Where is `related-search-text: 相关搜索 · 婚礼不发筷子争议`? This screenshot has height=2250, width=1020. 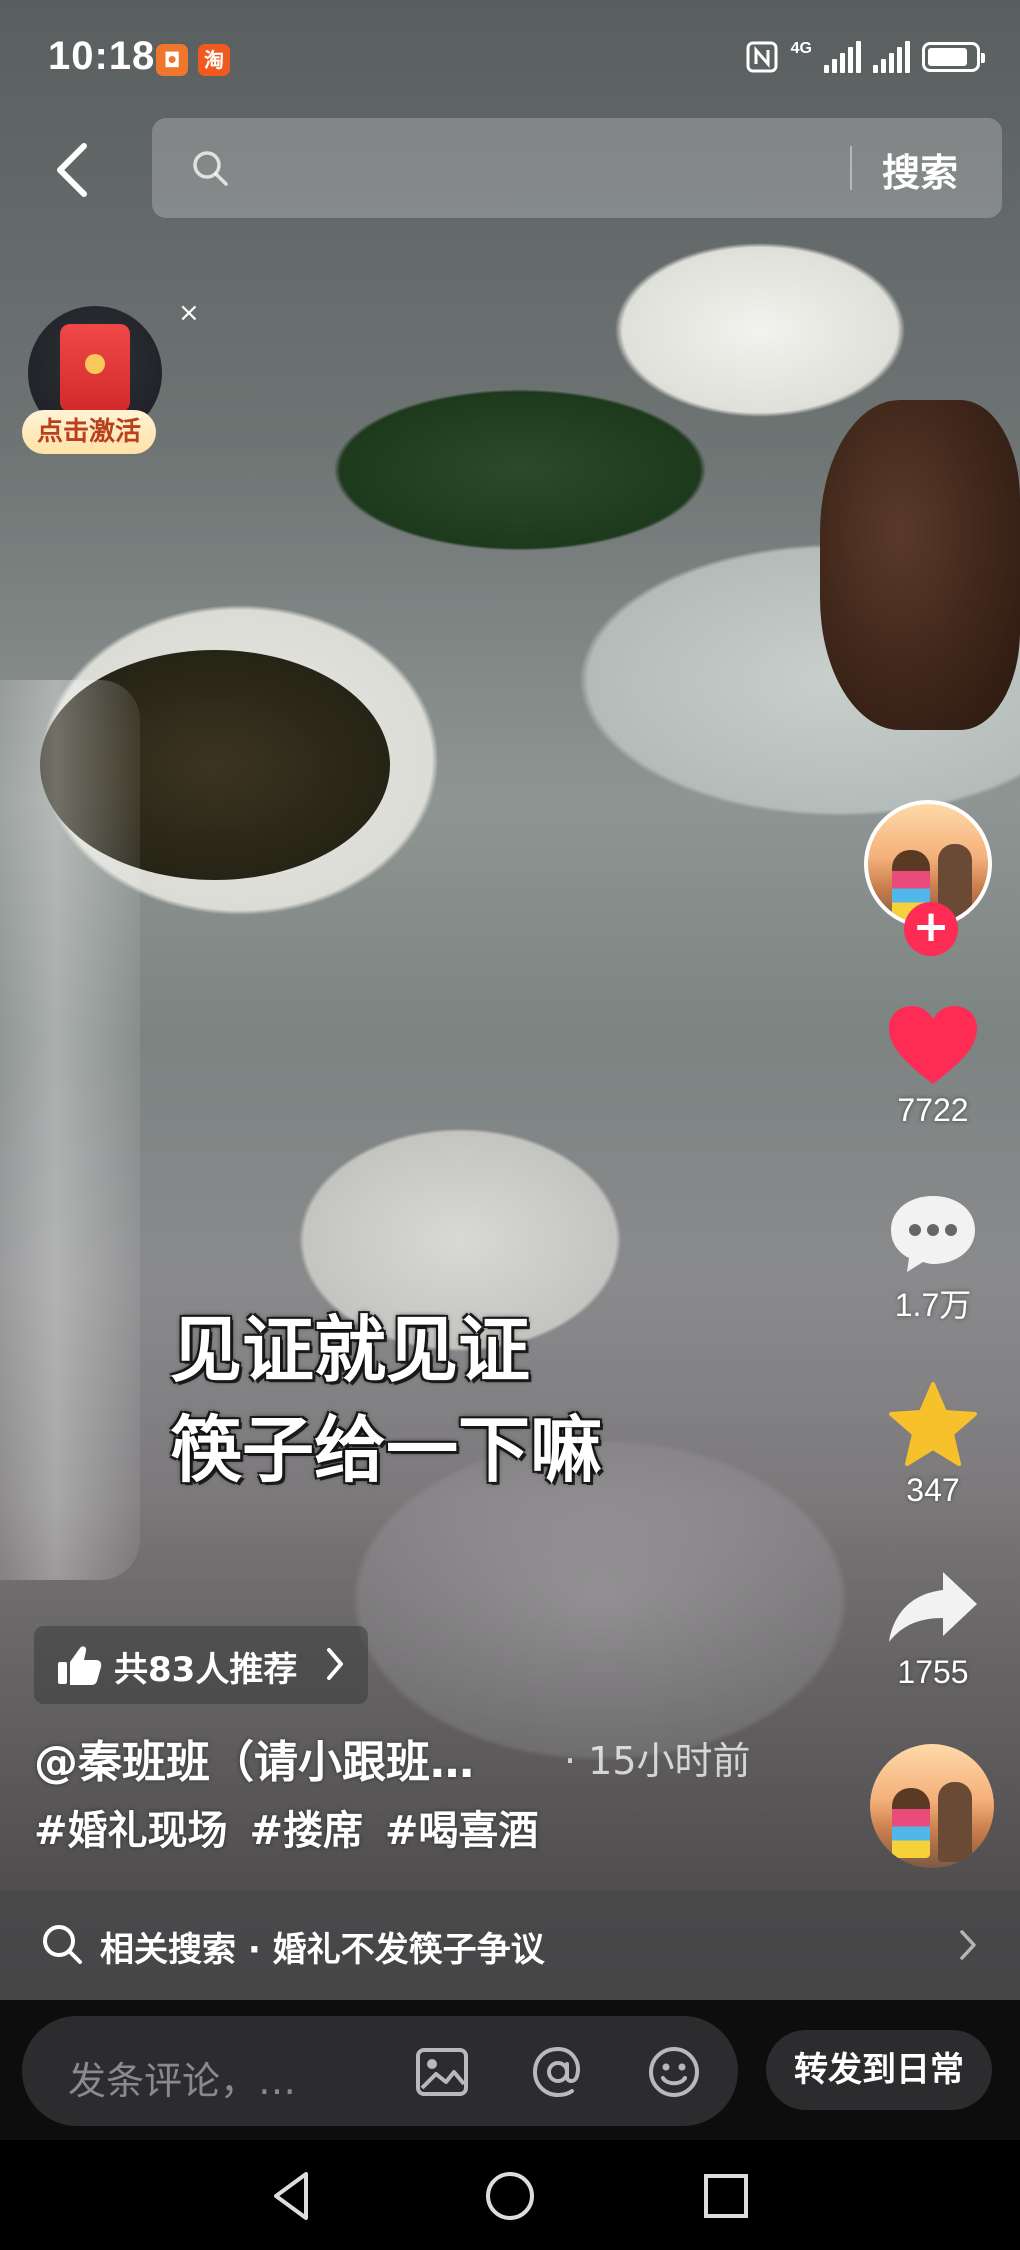 related-search-text: 相关搜索 · 婚礼不发筷子争议 is located at coordinates (322, 1950).